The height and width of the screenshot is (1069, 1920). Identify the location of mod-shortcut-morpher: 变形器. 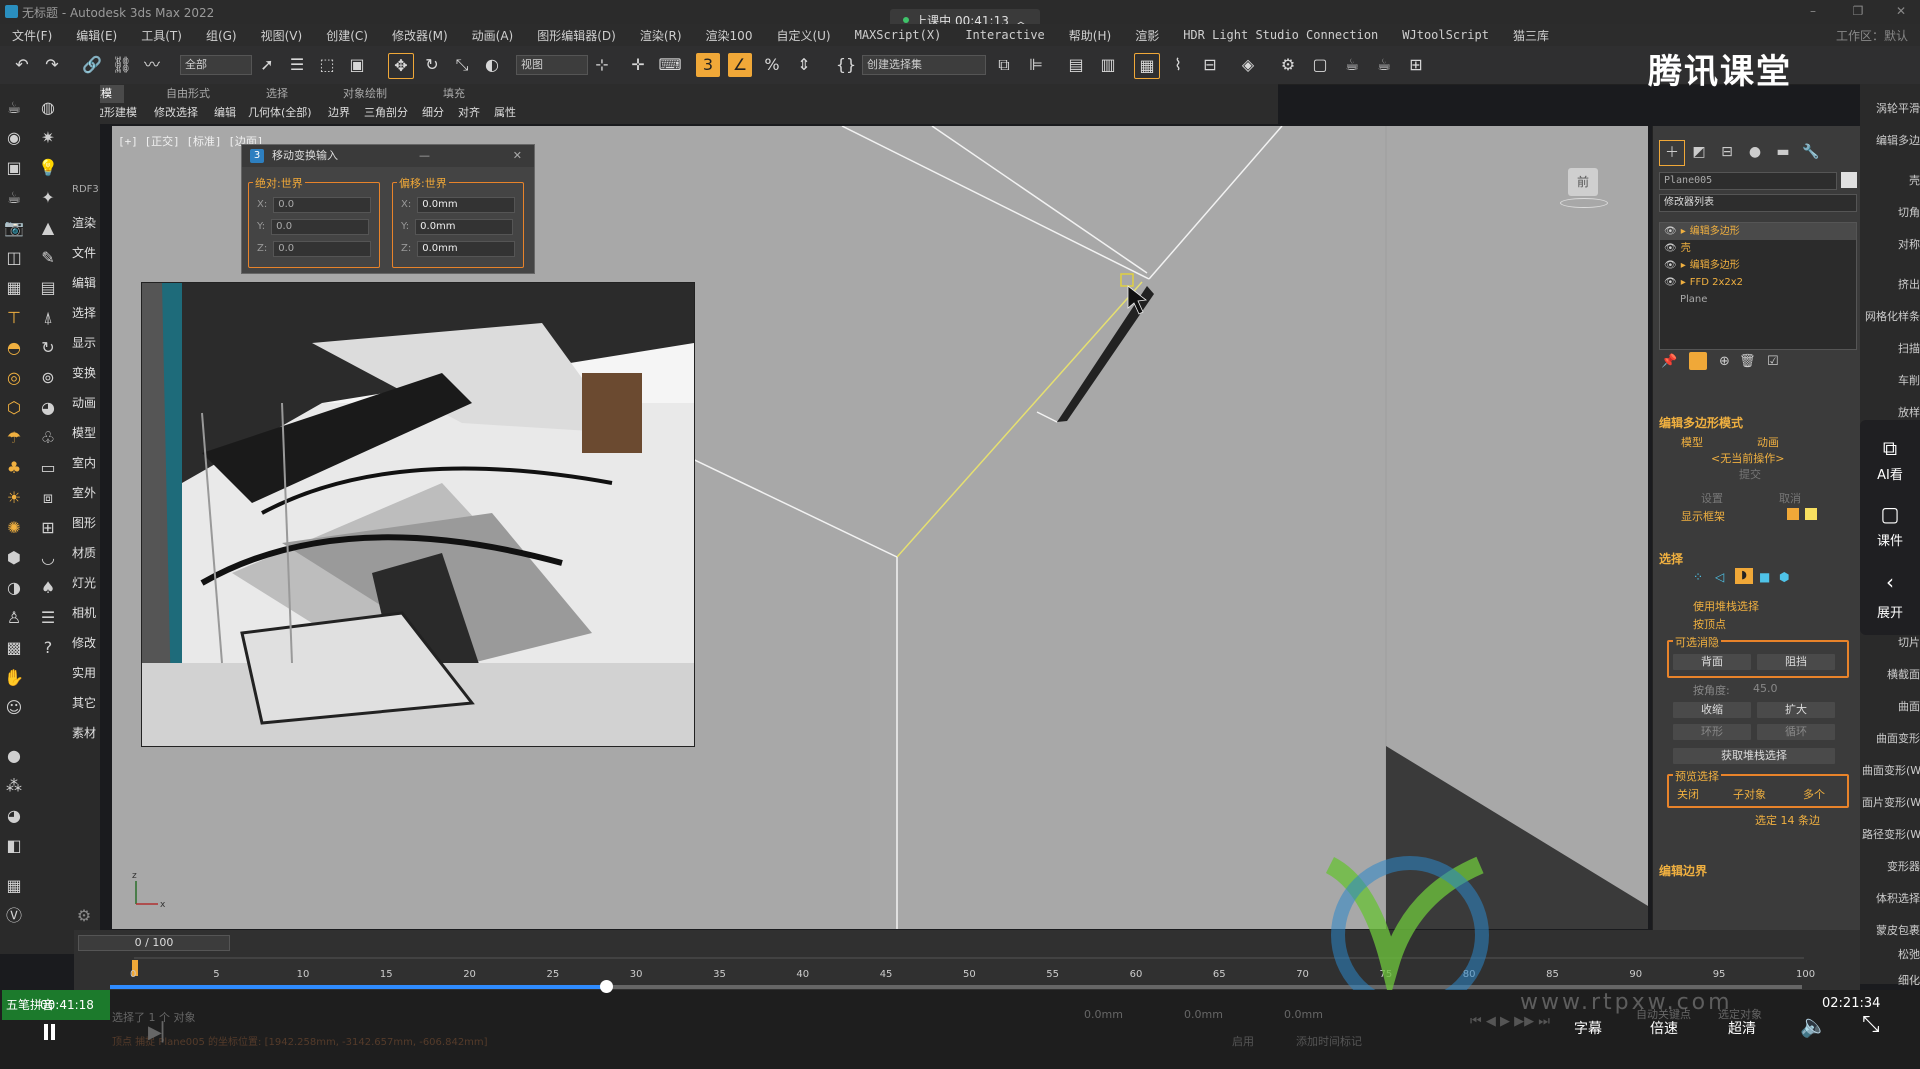
(1891, 866).